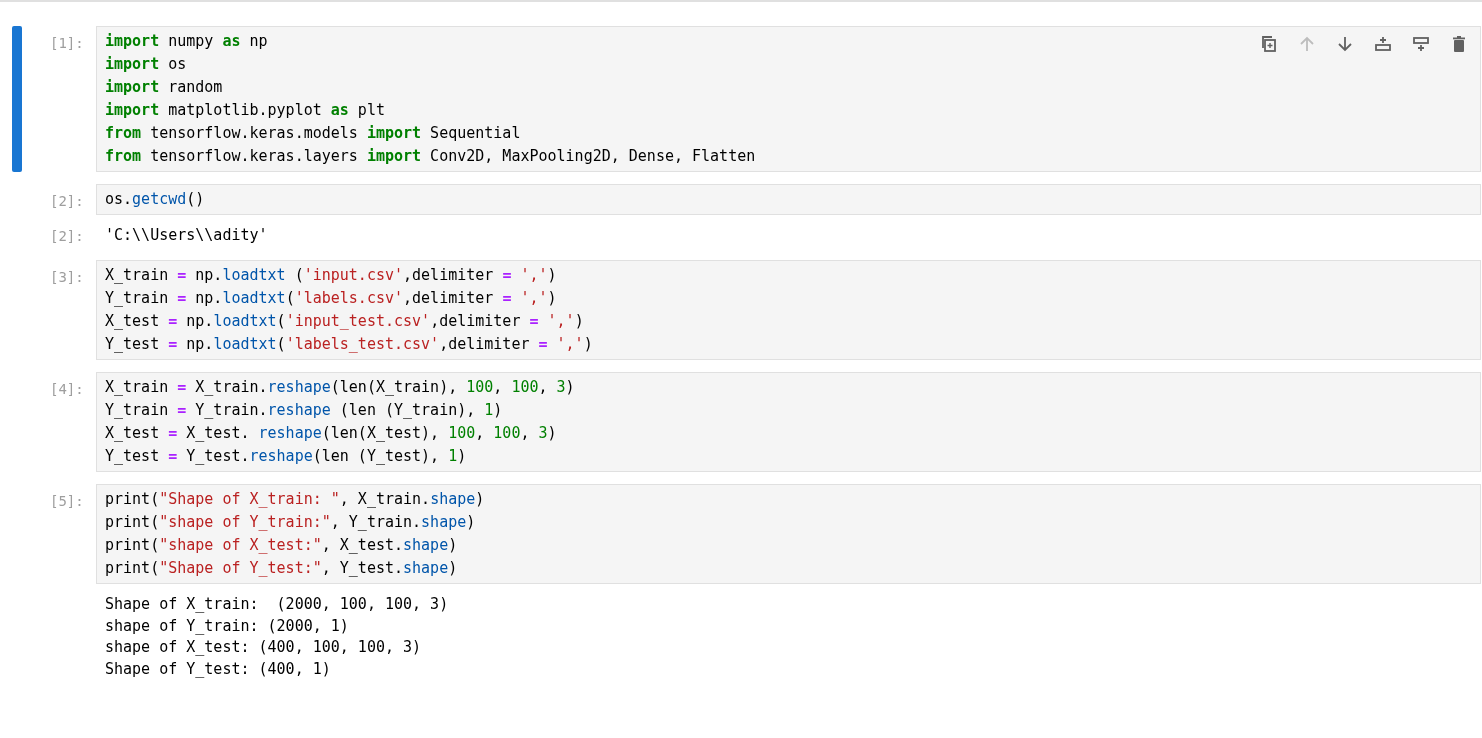 This screenshot has width=1482, height=738. Describe the element at coordinates (67, 501) in the screenshot. I see `input-prompt: [5]:` at that location.